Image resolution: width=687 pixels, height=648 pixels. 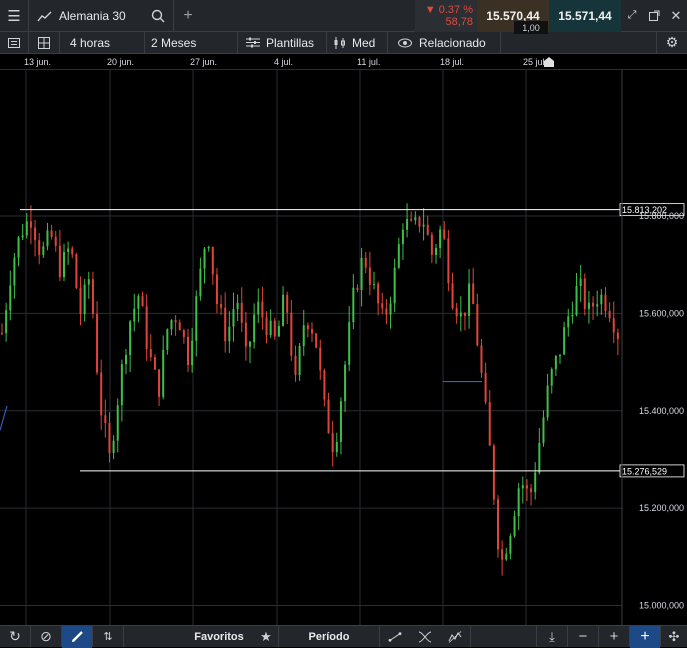 What do you see at coordinates (357, 43) in the screenshot?
I see `price-type-button: Med` at bounding box center [357, 43].